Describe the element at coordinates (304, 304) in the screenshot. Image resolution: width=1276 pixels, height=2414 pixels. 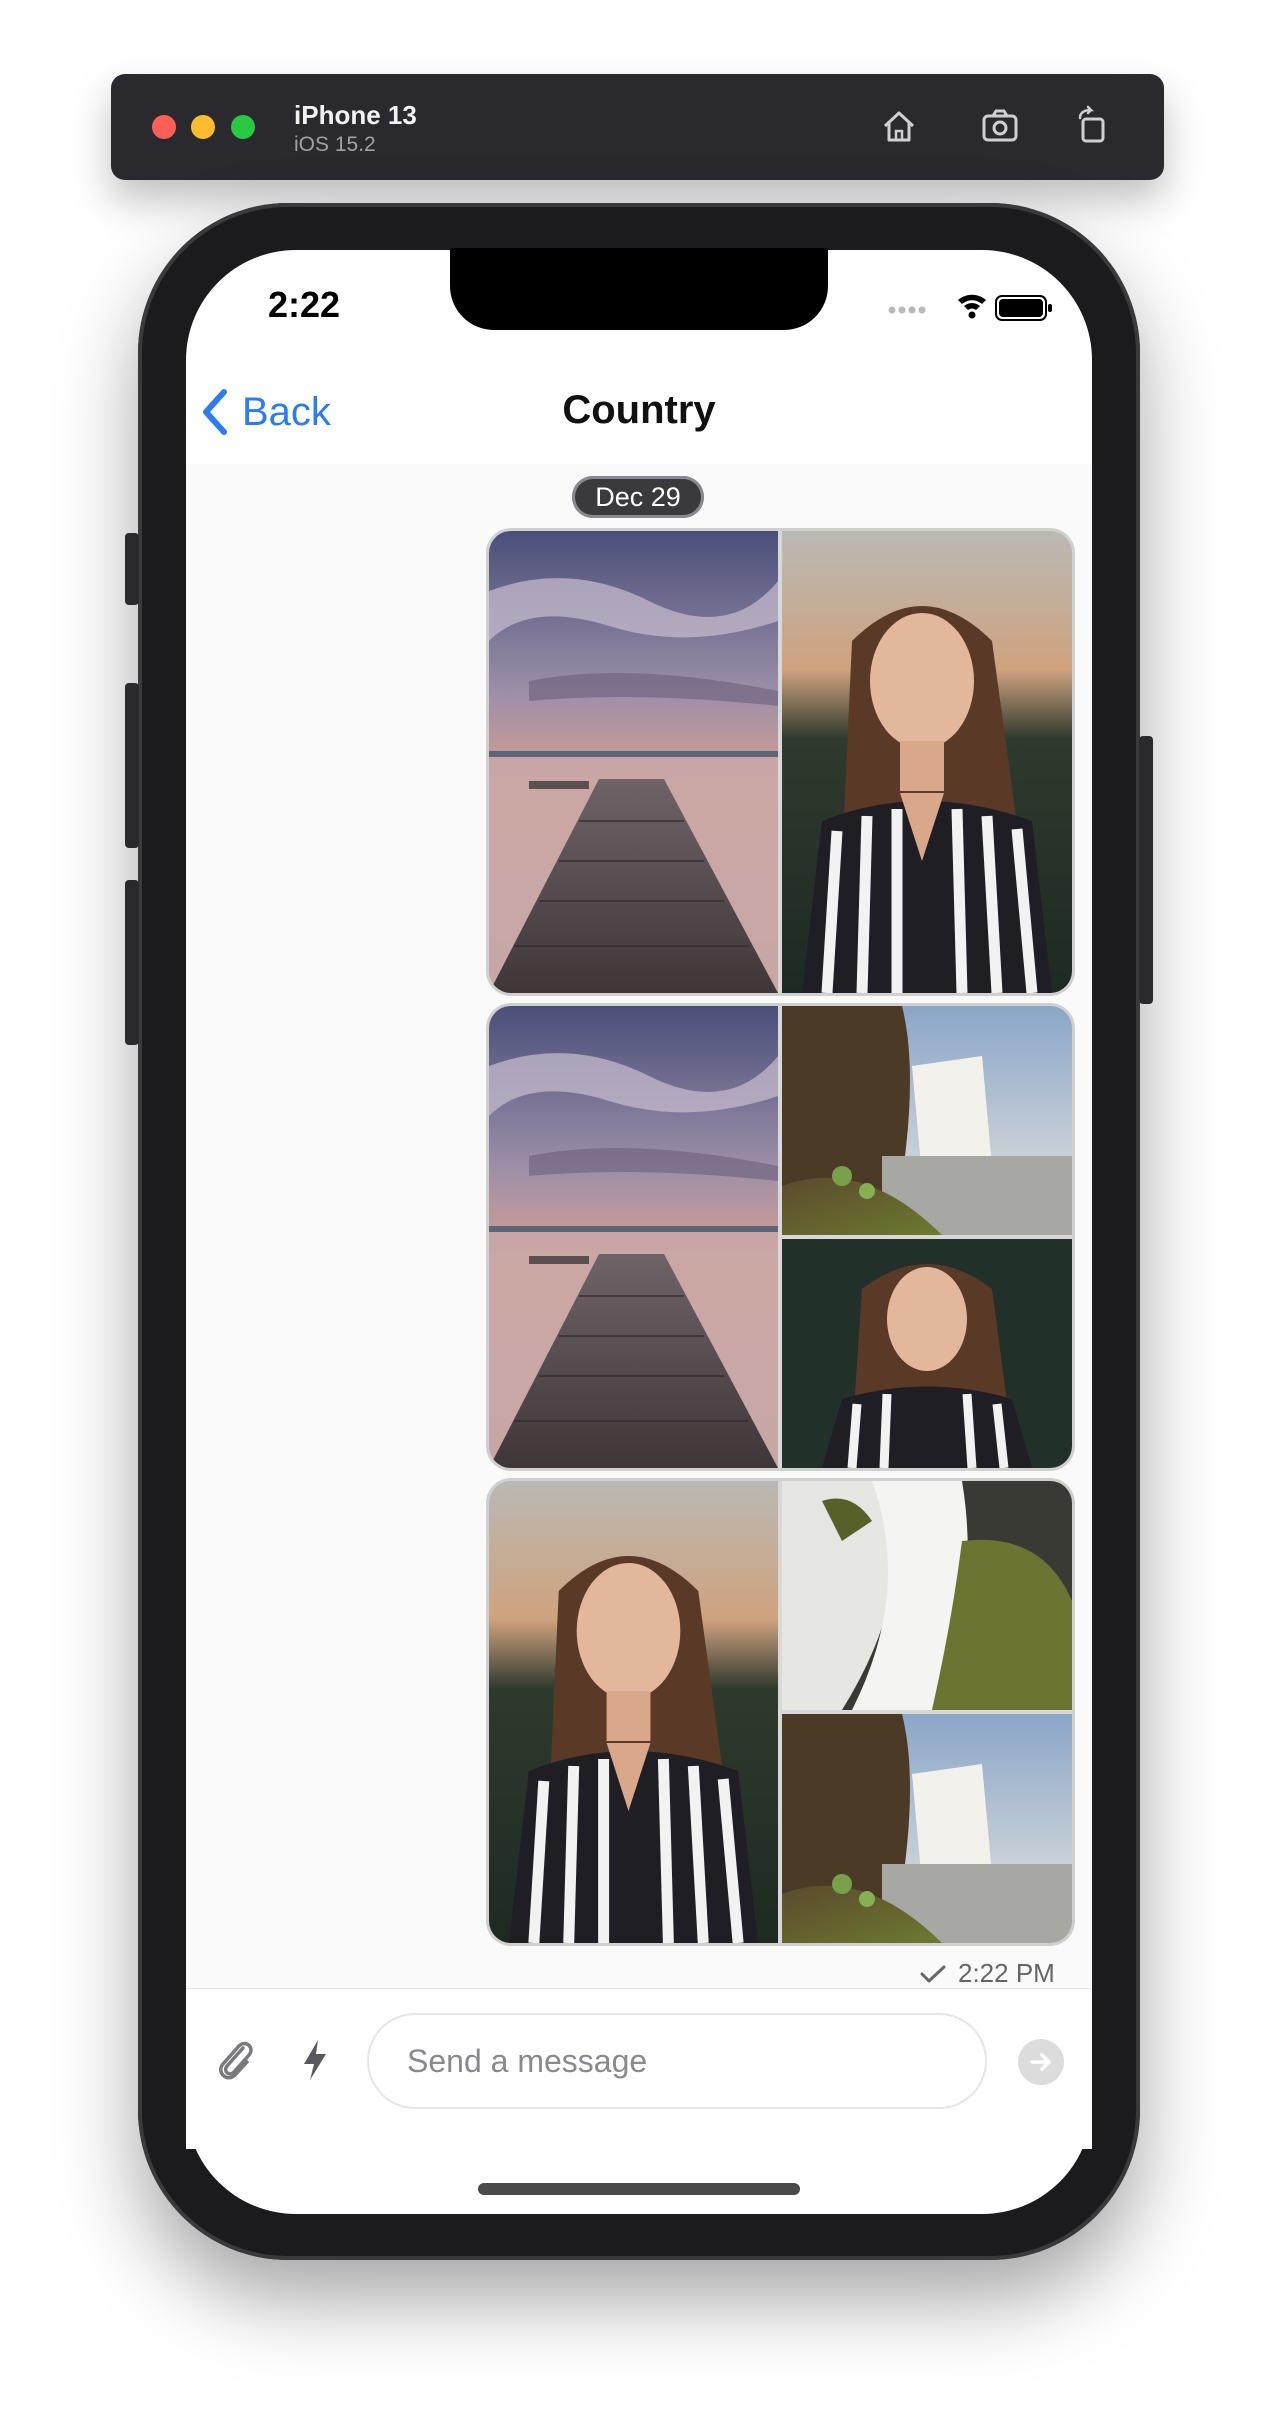
I see `status-time: 2:22` at that location.